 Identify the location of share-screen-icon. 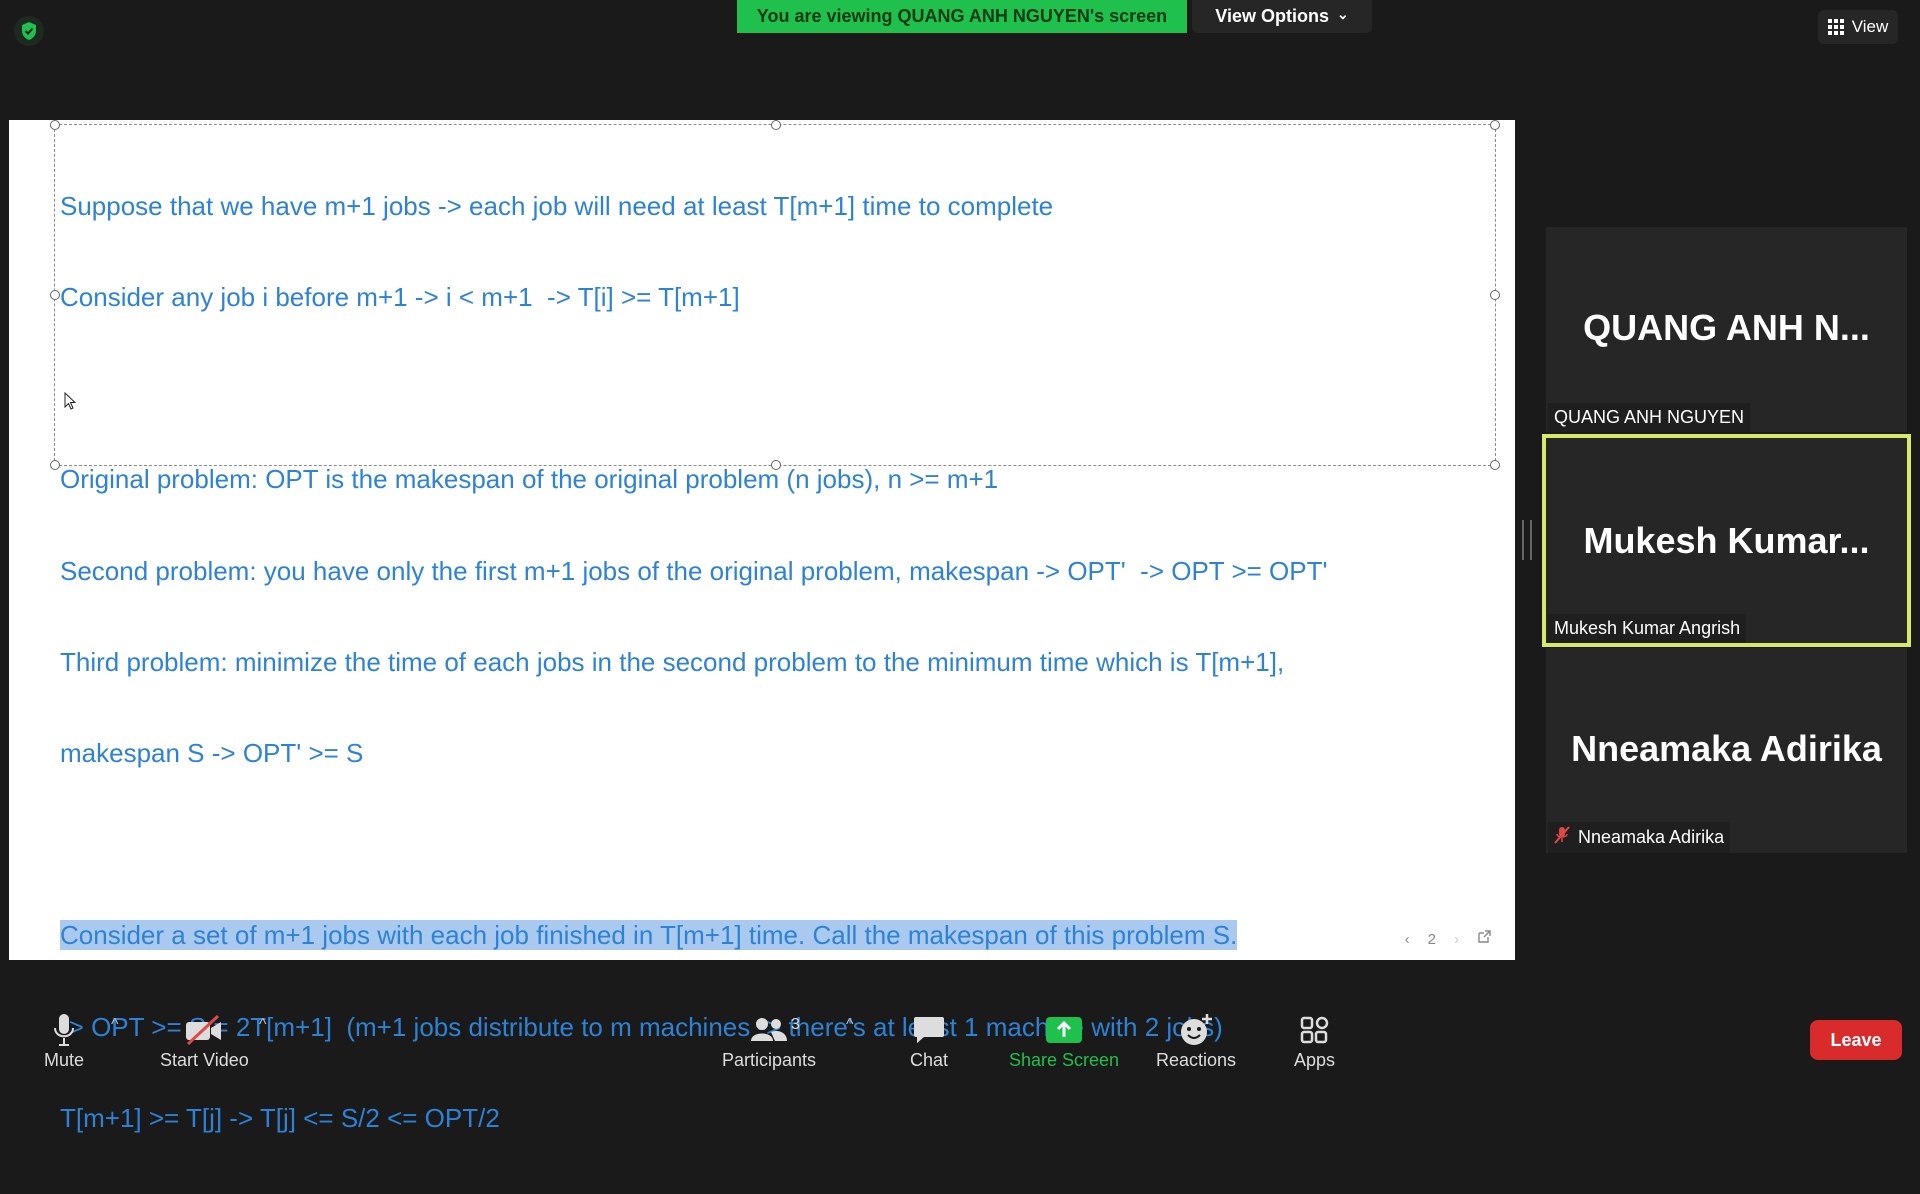
(1064, 1030).